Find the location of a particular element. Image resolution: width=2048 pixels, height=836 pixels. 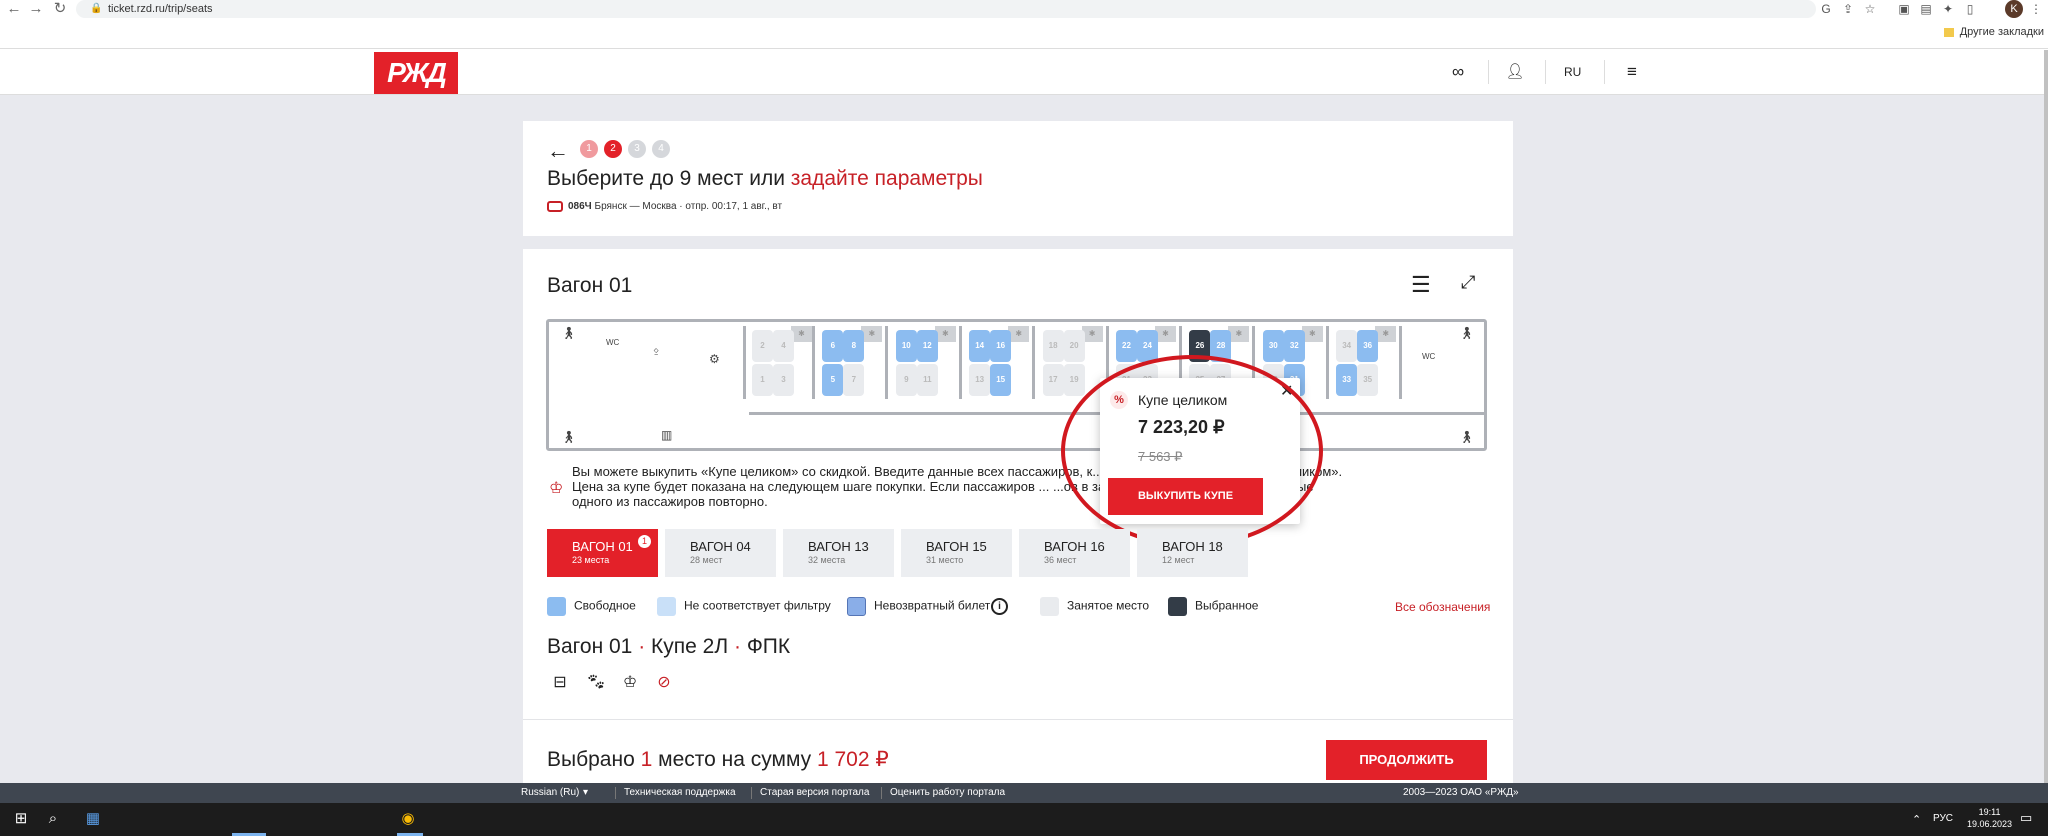

legend-busy: Занятое место is located at coordinates (1094, 606).